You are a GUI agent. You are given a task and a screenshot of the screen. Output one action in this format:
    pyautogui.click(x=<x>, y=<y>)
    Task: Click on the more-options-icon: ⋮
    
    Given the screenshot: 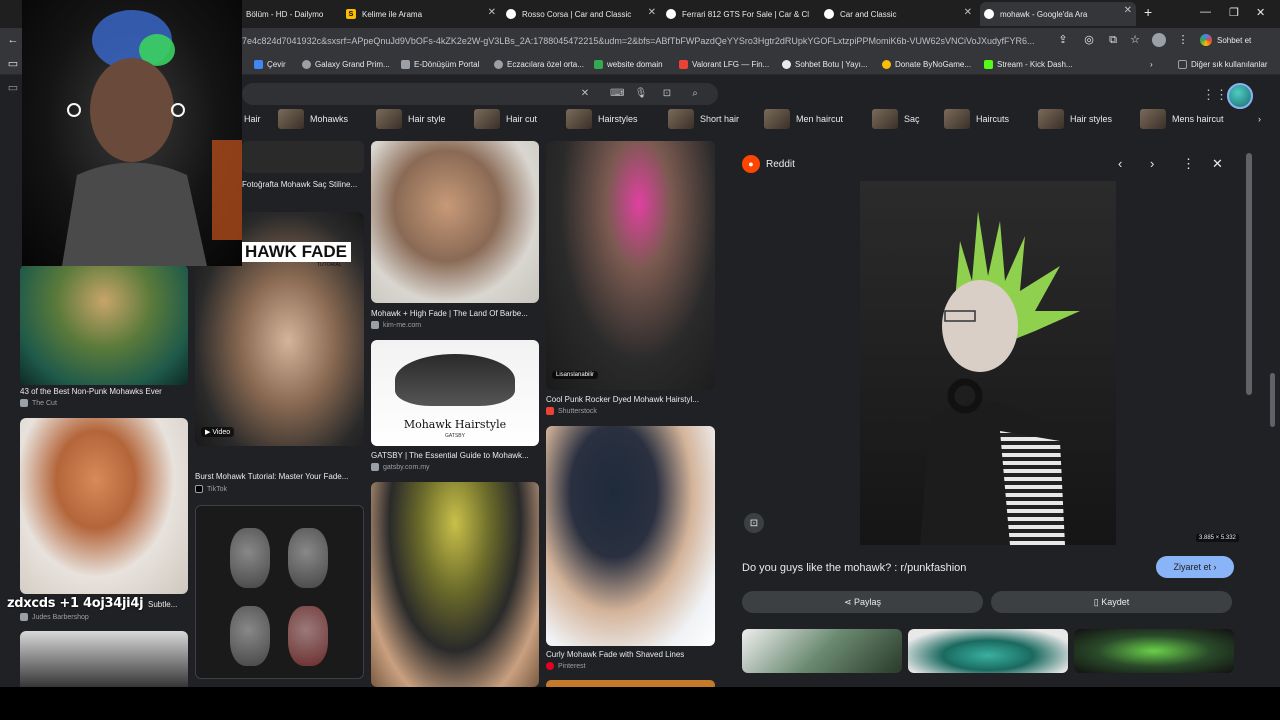 What is the action you would take?
    pyautogui.click(x=1188, y=164)
    